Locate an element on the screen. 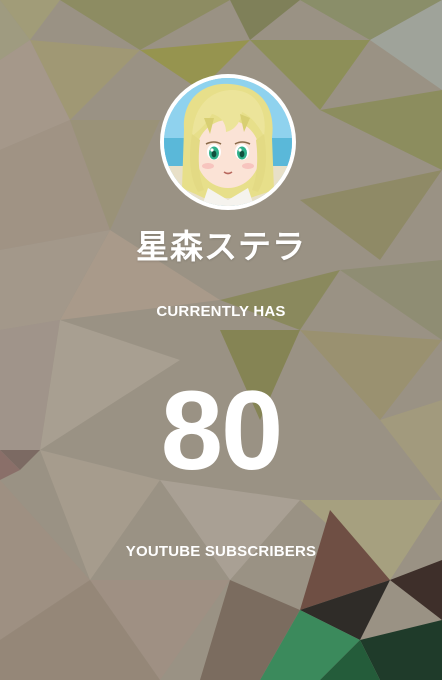 The image size is (442, 680). youtube-subscribers-label: YOUTUBE SUBSCRIBERS is located at coordinates (221, 551).